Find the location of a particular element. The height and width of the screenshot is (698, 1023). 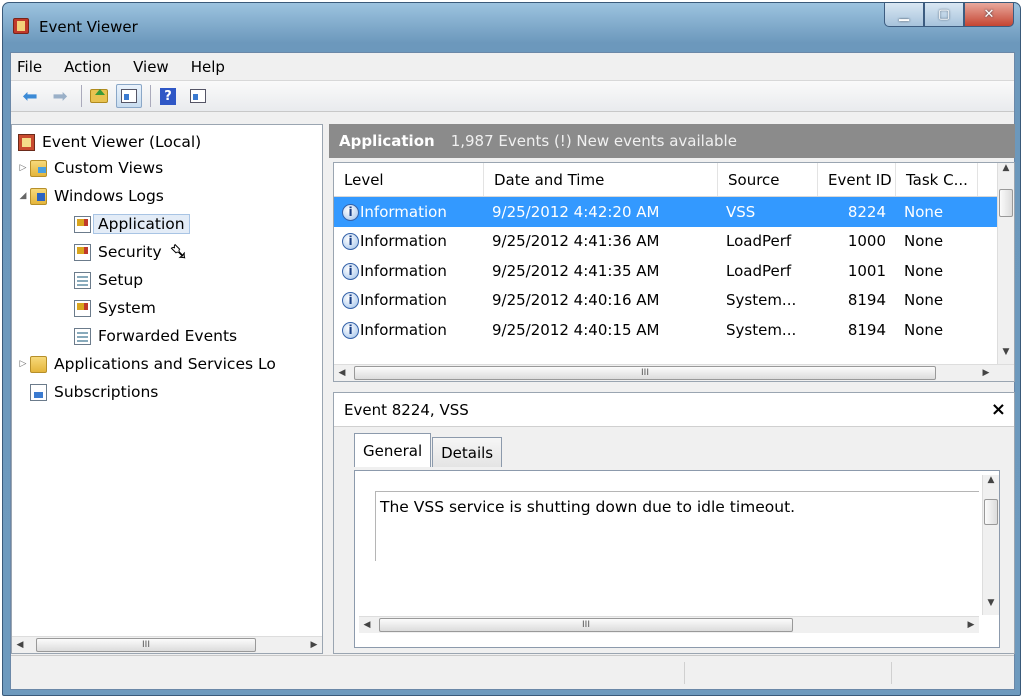

menu-view: View is located at coordinates (151, 67).